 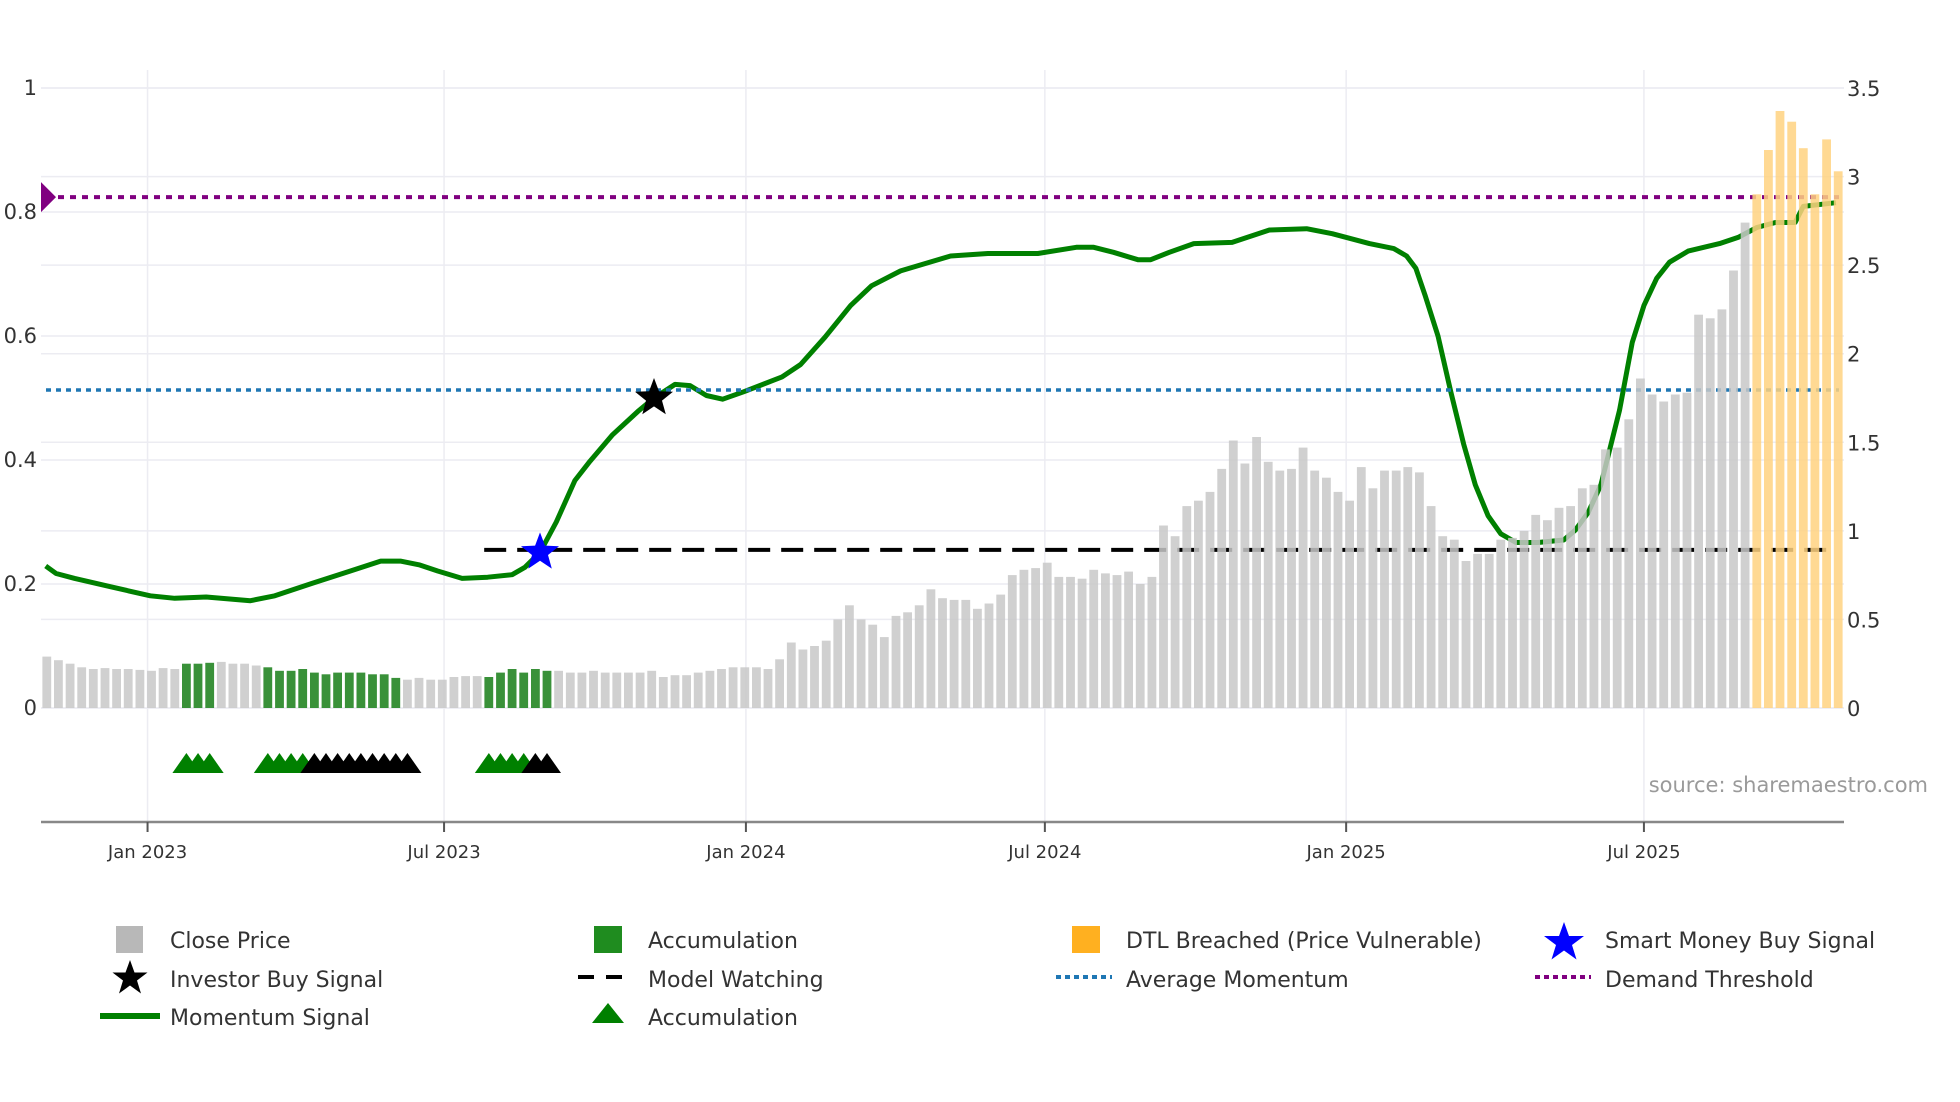 What do you see at coordinates (1863, 399) in the screenshot?
I see `right-axis-ticks: 0 0.5 1 1.5 2 2.5 3 3.5` at bounding box center [1863, 399].